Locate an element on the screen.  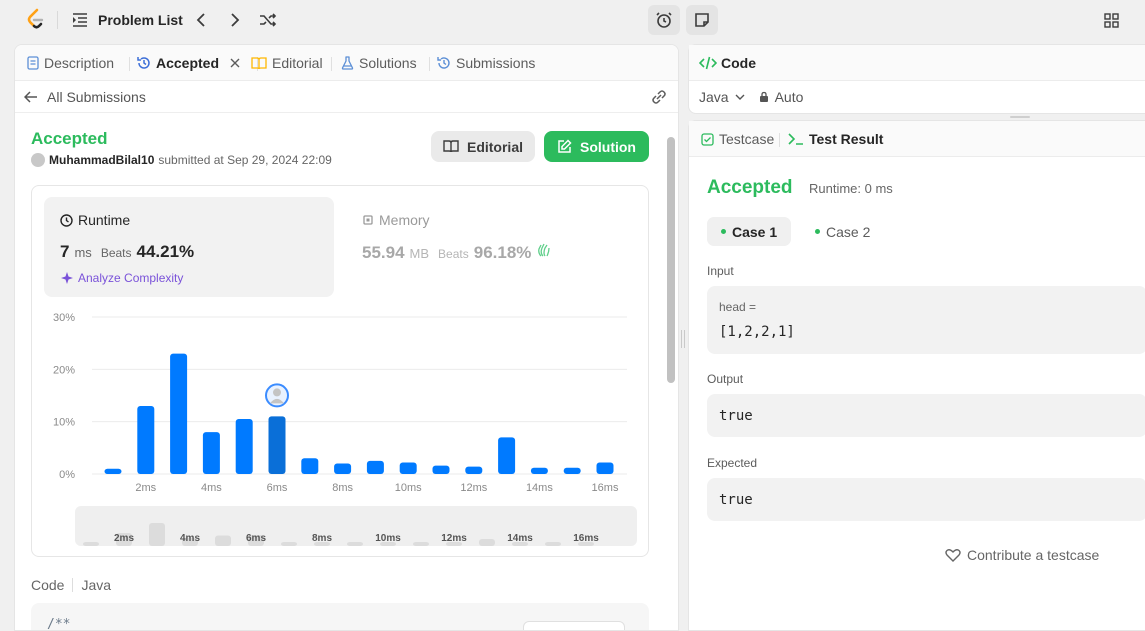
code-section-label: Code is located at coordinates (48, 585).